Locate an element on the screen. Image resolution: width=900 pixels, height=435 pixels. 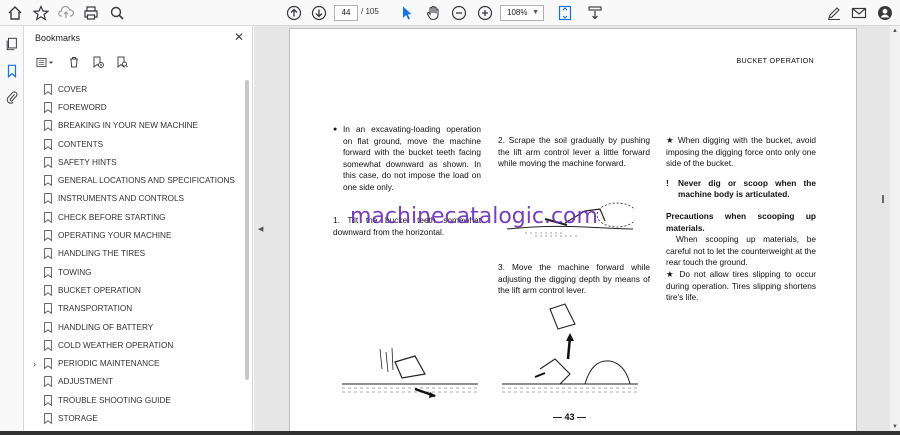
page-number-label: — 43 — is located at coordinates (570, 417).